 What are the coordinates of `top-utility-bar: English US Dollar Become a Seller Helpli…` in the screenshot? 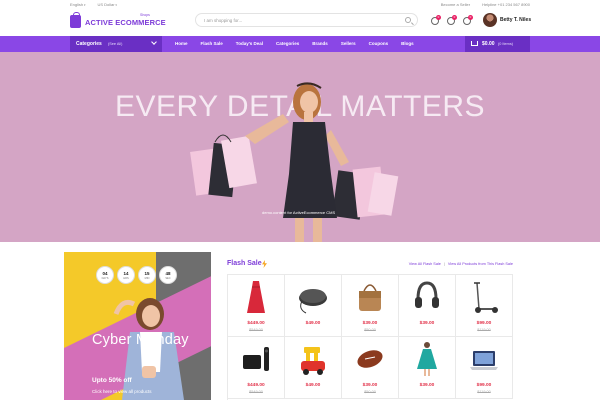 It's located at (300, 4).